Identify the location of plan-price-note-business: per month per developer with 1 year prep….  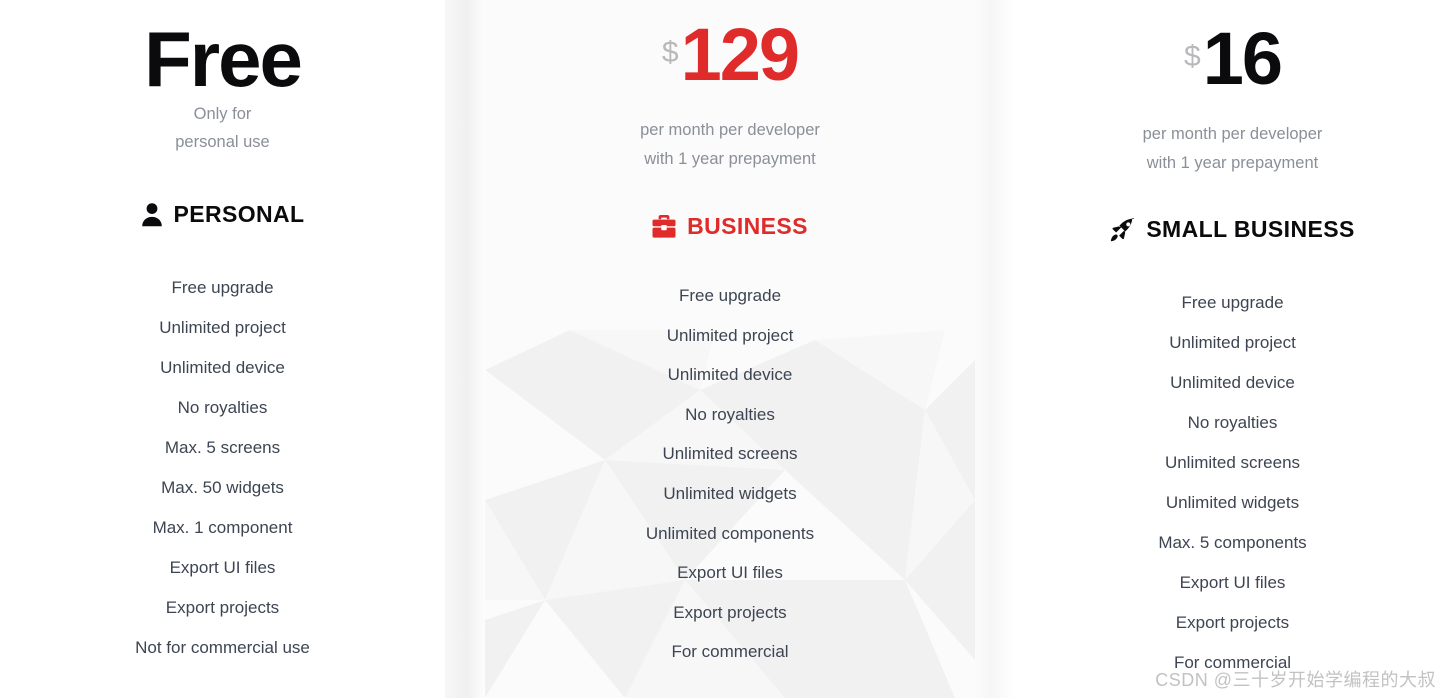
(730, 145).